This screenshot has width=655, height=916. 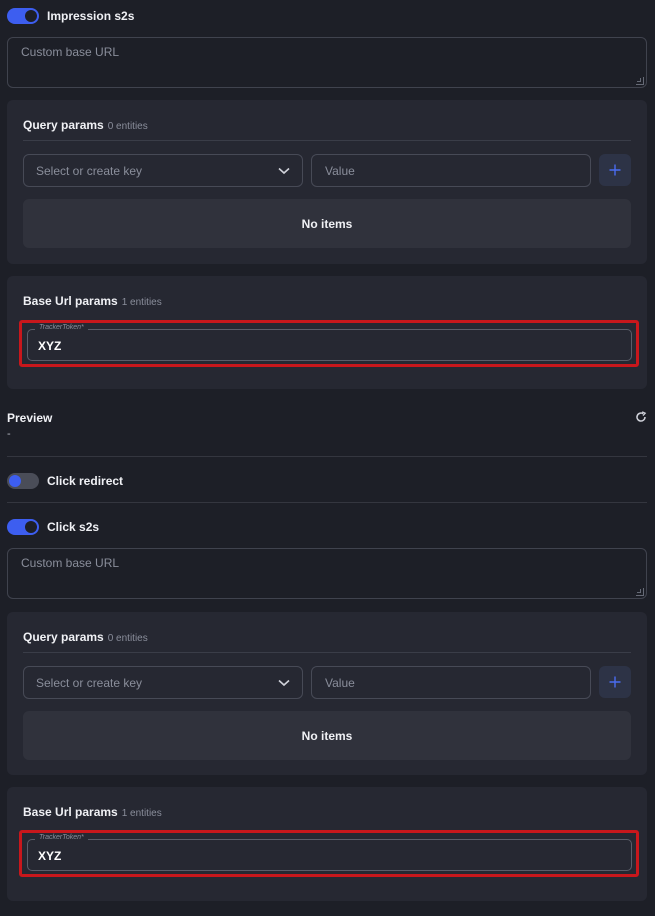 What do you see at coordinates (70, 563) in the screenshot?
I see `click-base-url-placeholder: Custom base URL` at bounding box center [70, 563].